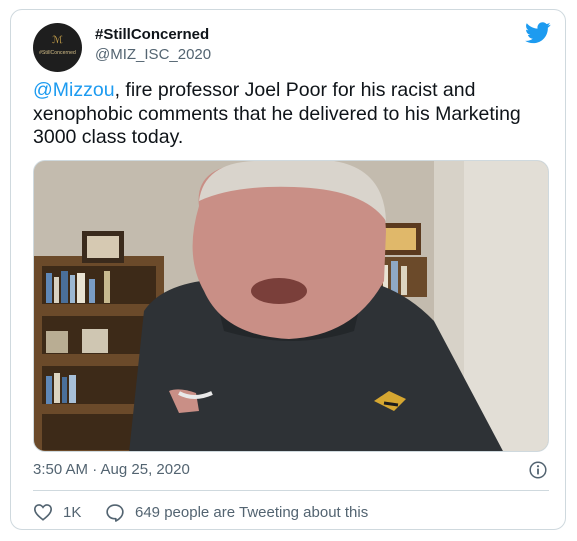  What do you see at coordinates (57, 47) in the screenshot?
I see `avatar: ℳ #StillConcerned` at bounding box center [57, 47].